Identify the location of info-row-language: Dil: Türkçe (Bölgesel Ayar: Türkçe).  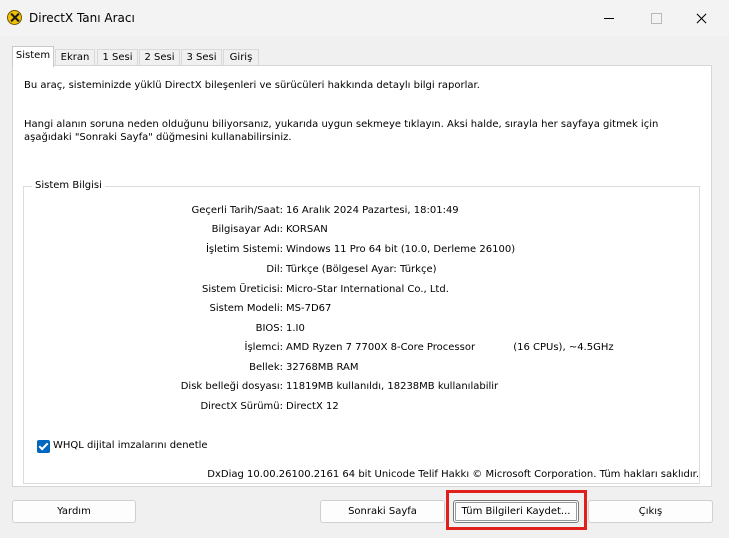
(362, 272).